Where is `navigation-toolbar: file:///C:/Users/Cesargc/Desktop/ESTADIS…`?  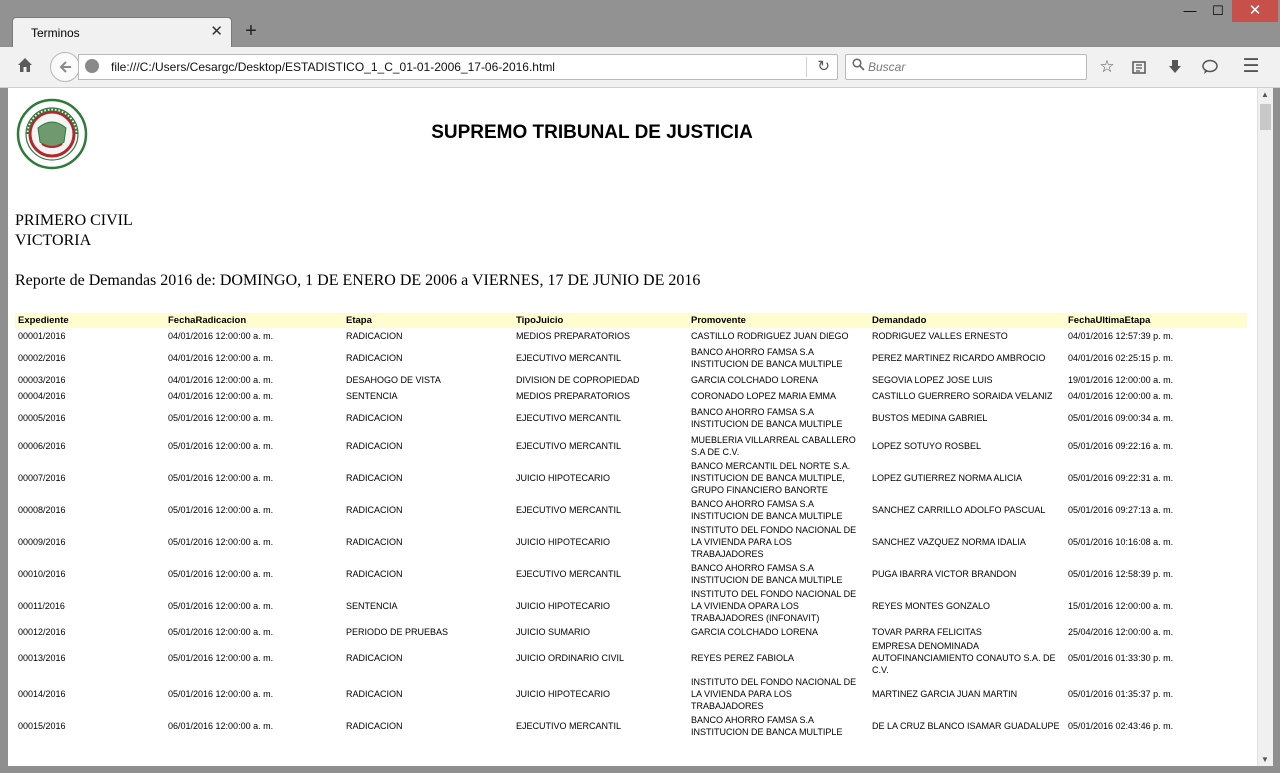
navigation-toolbar: file:///C:/Users/Cesargc/Desktop/ESTADIS… is located at coordinates (640, 67).